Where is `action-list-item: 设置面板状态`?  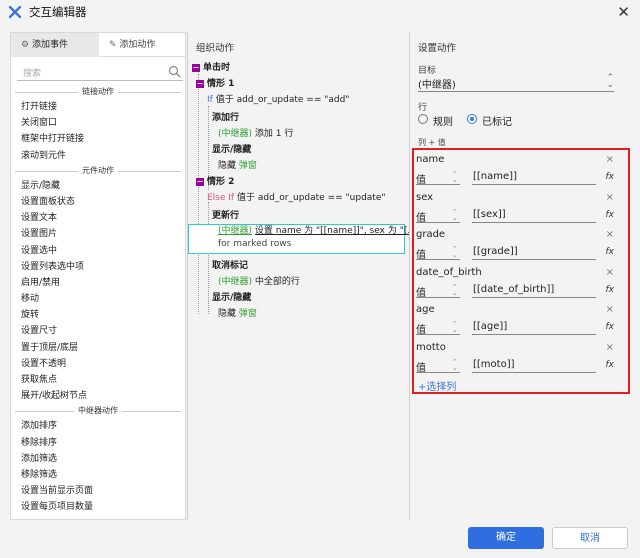 action-list-item: 设置面板状态 is located at coordinates (98, 202).